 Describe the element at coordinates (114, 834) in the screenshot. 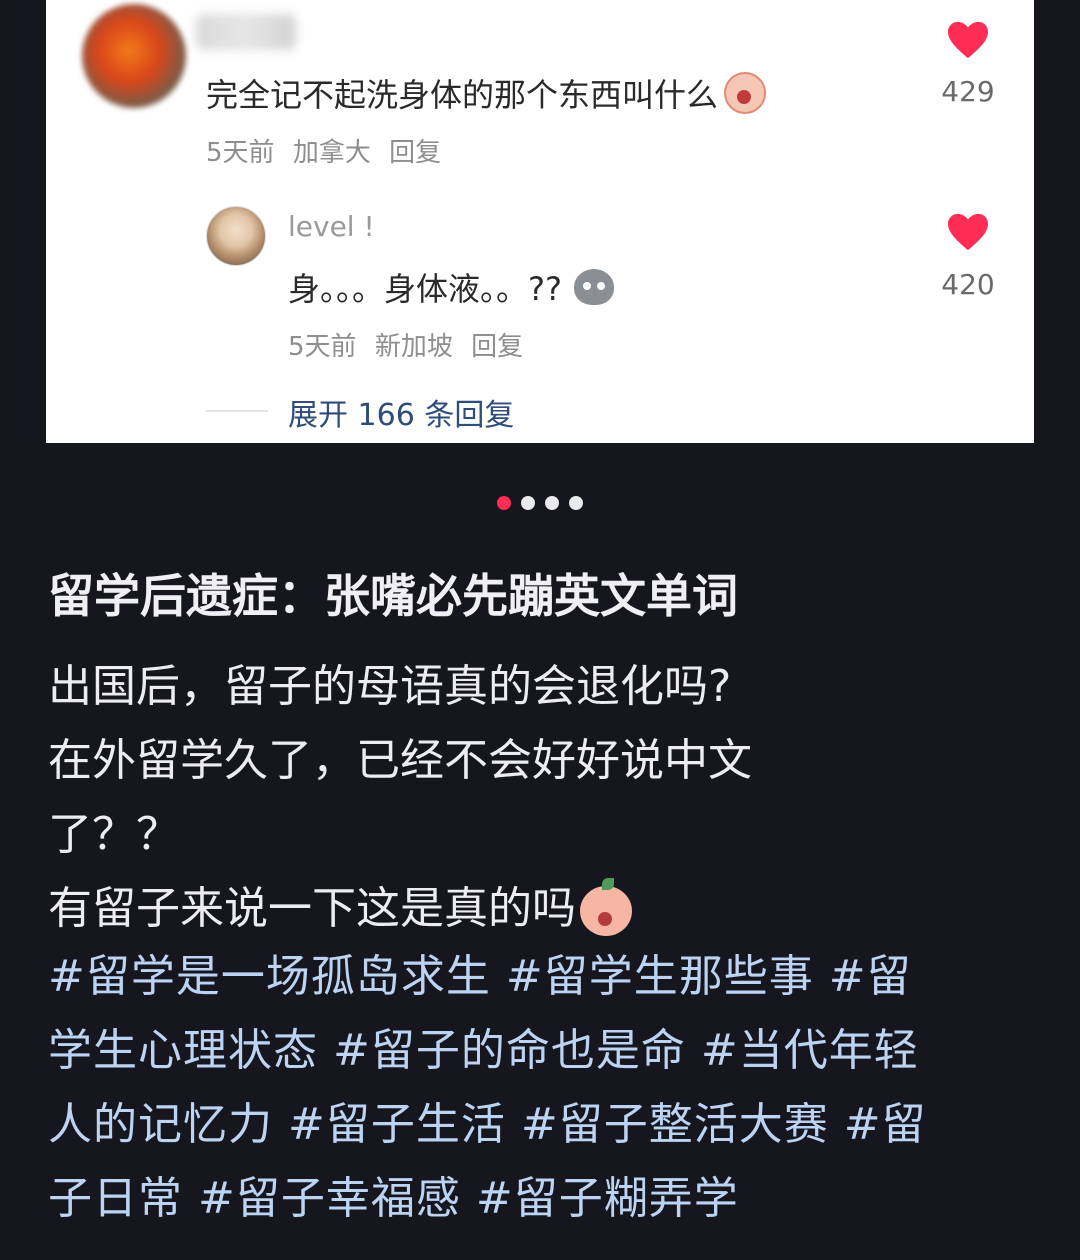

I see `post-line-3: 了？？` at that location.